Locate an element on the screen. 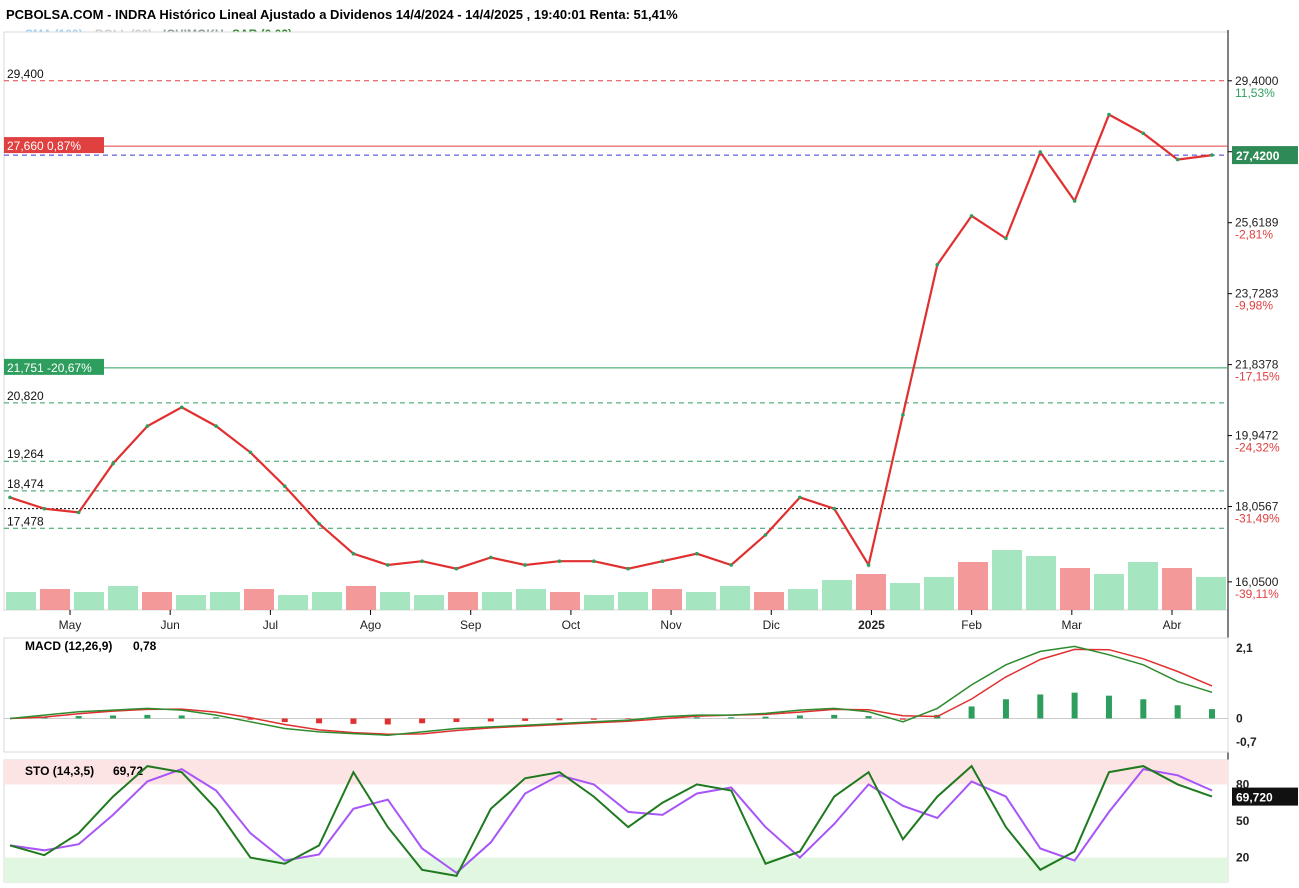 The width and height of the screenshot is (1299, 888). pct-label: -24,32% is located at coordinates (1257, 448).